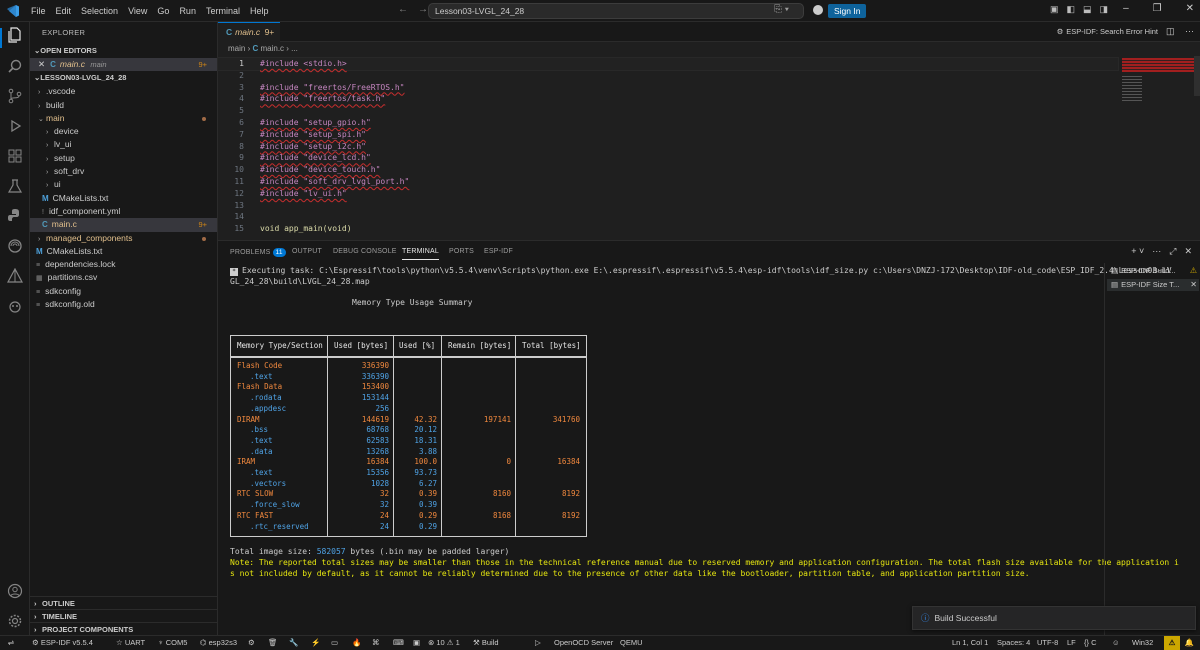 Image resolution: width=1200 pixels, height=650 pixels. Describe the element at coordinates (1197, 76) in the screenshot. I see `editor-scrollbar` at that location.